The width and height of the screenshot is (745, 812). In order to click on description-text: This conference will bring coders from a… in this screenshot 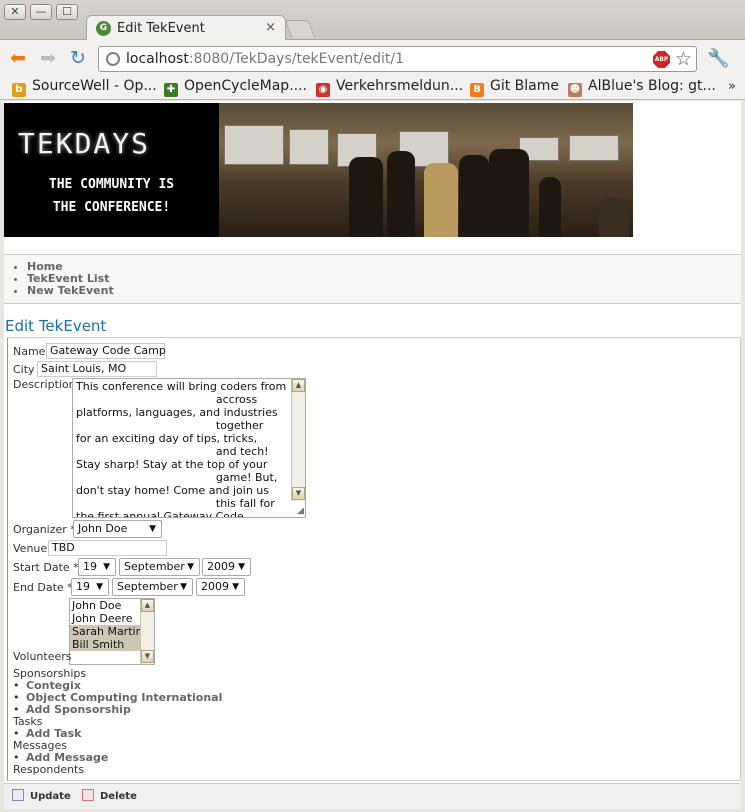, I will do `click(181, 449)`.